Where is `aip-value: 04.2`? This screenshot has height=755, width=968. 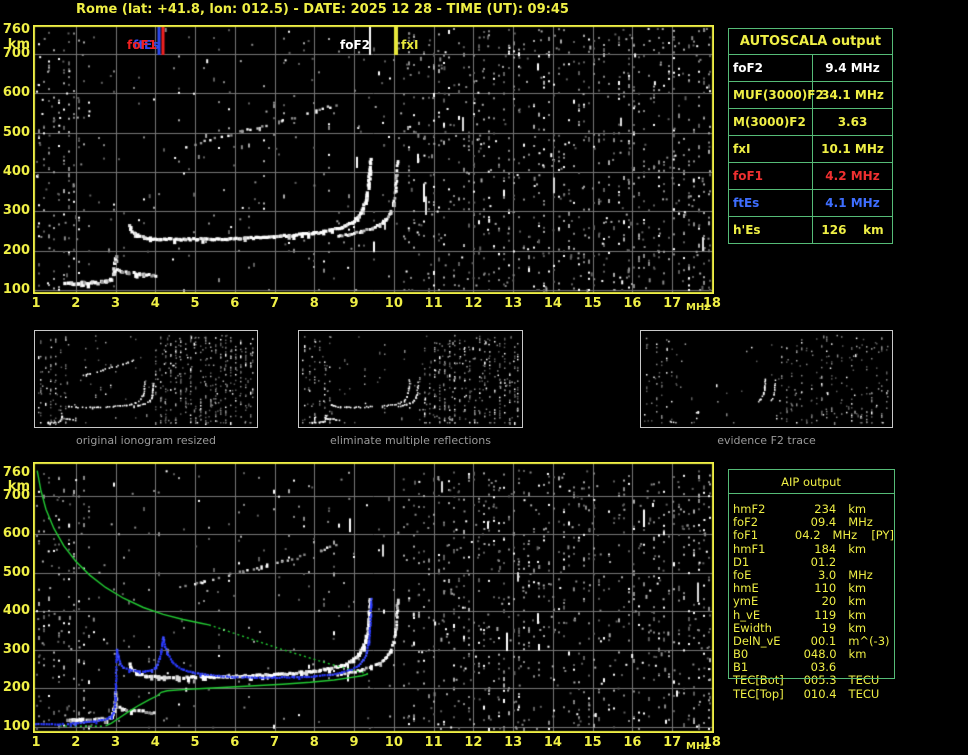 aip-value: 04.2 is located at coordinates (807, 535).